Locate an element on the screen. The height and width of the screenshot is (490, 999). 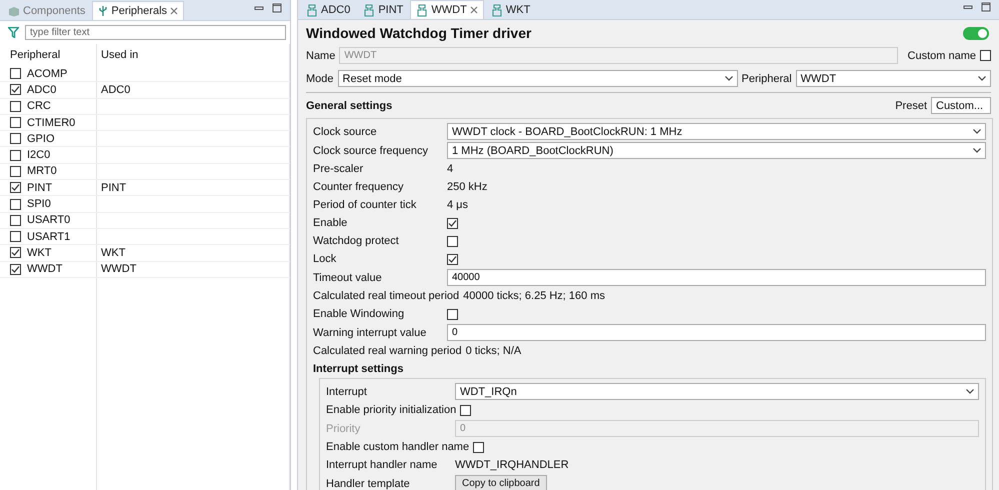
view-tab: Components is located at coordinates (47, 10).